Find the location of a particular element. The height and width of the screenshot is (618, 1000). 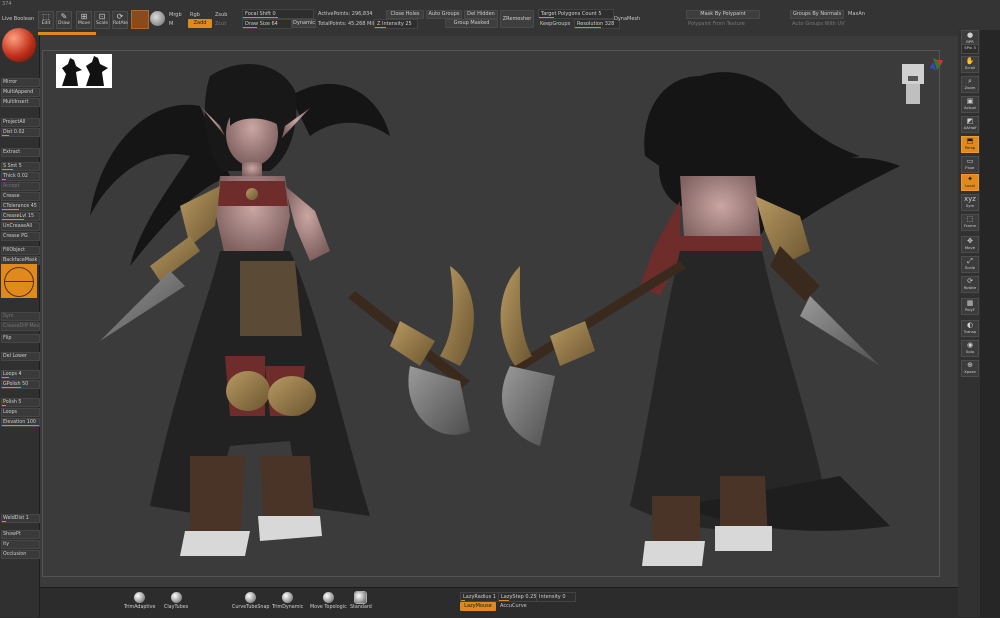

edit-button: ⬚ Edit is located at coordinates (46, 20).